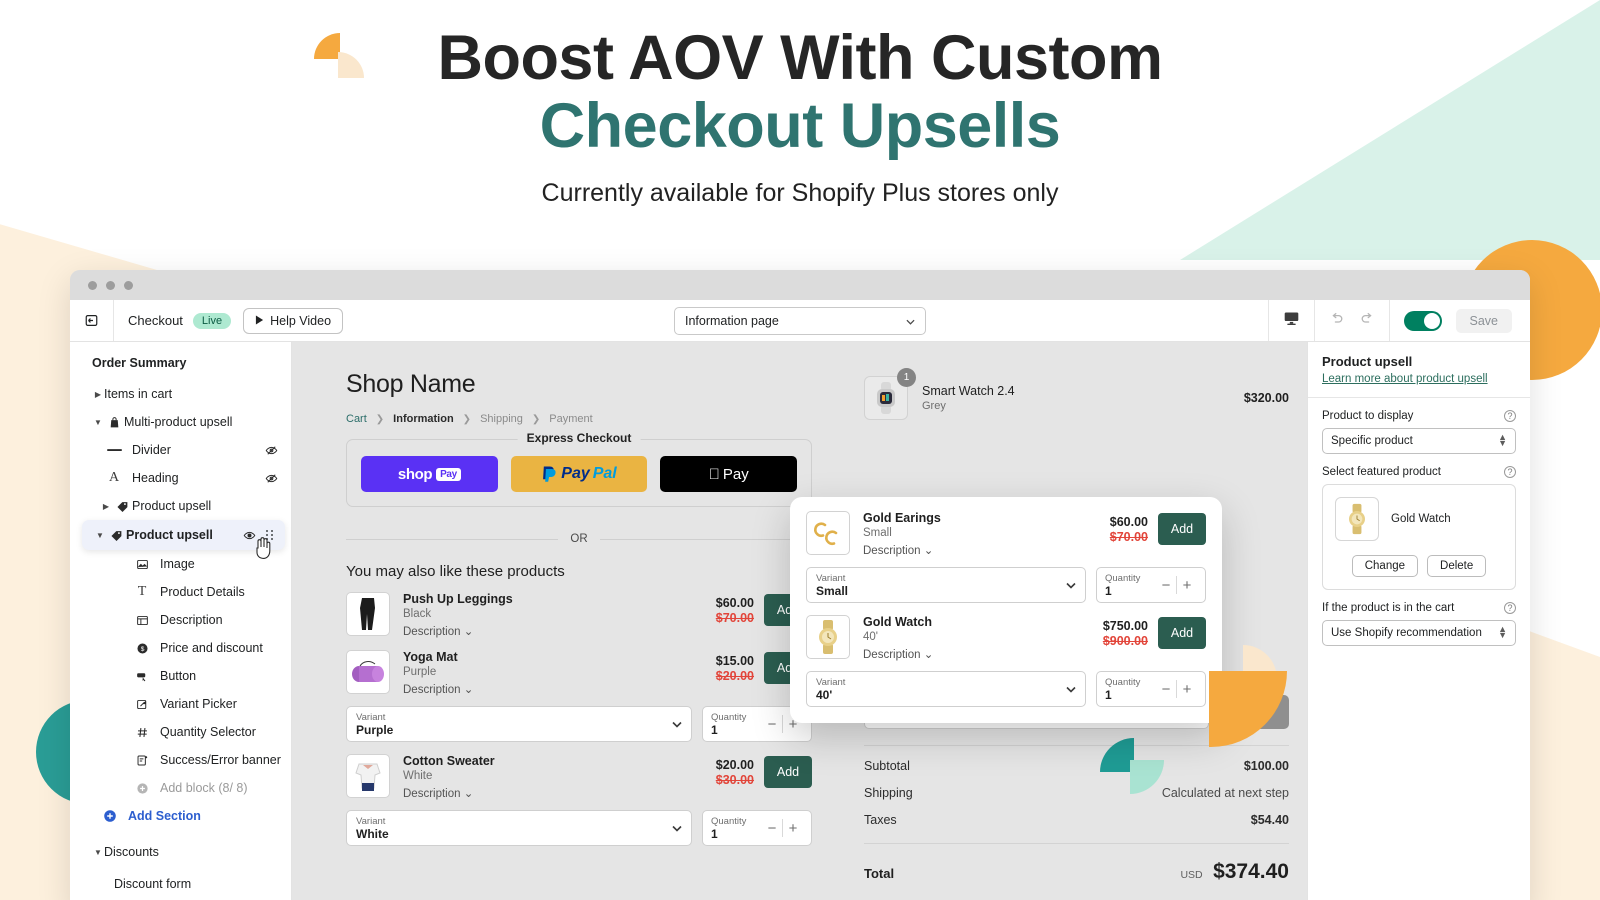 The height and width of the screenshot is (900, 1600). Describe the element at coordinates (501, 419) in the screenshot. I see `breadcrumb-shipping: Shipping` at that location.